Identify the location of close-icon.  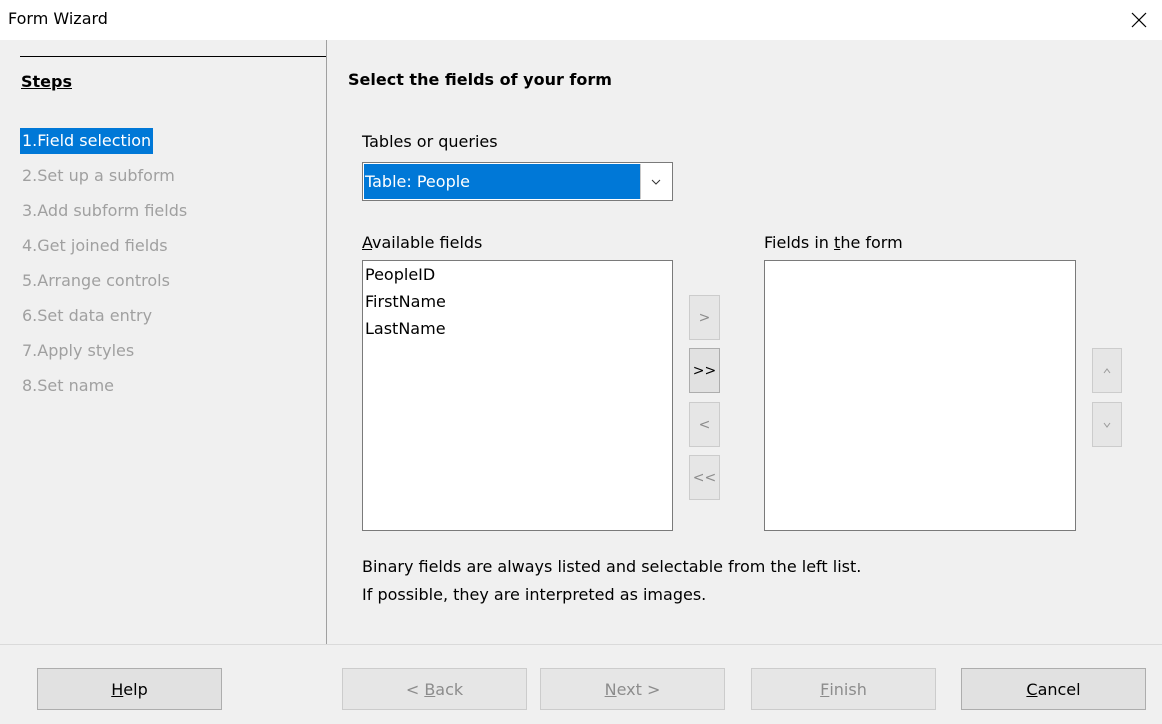
(1139, 20).